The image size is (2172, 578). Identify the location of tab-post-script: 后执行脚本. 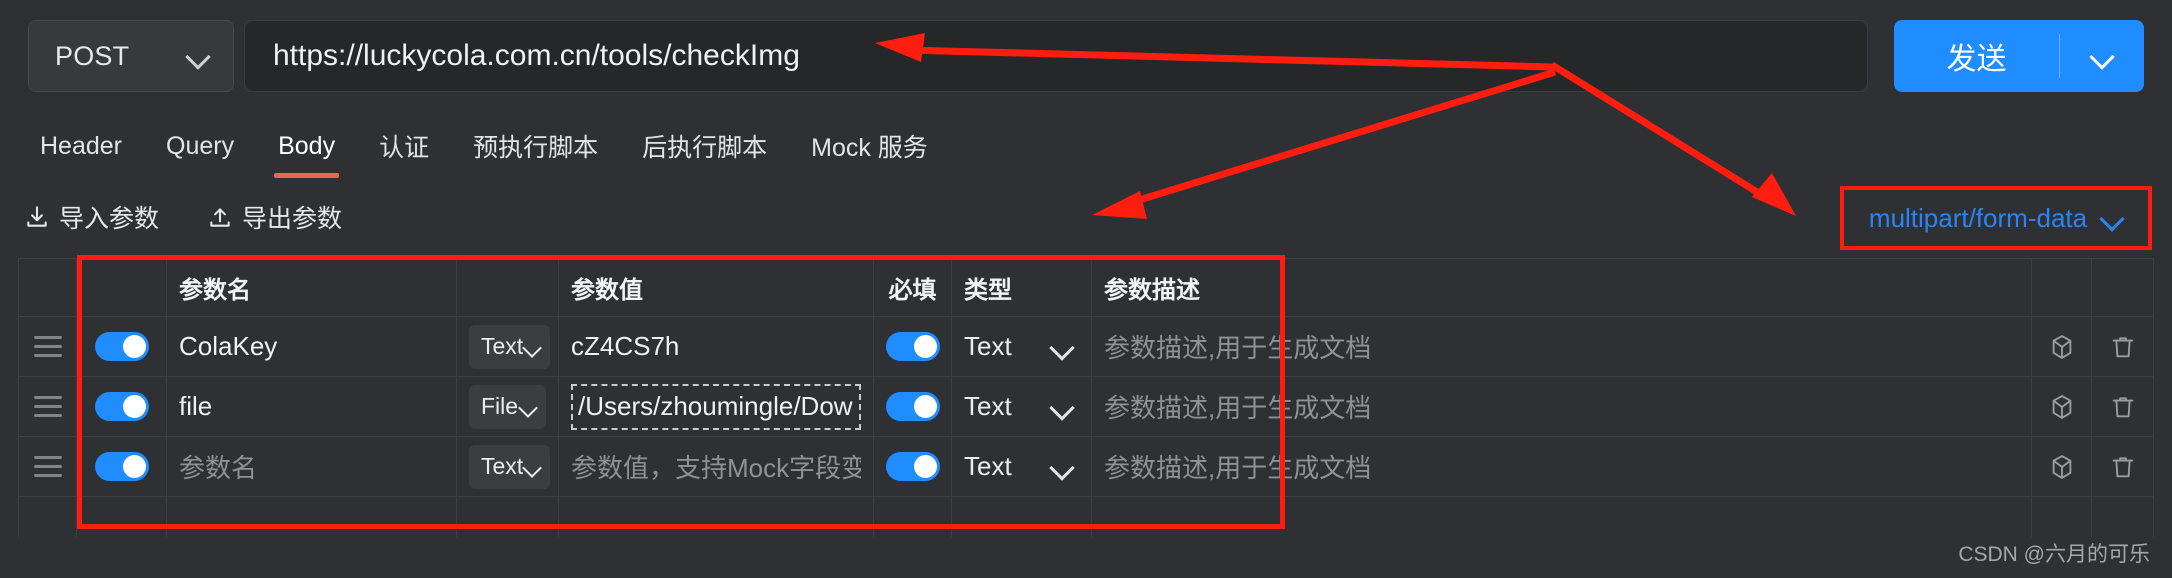
(704, 146).